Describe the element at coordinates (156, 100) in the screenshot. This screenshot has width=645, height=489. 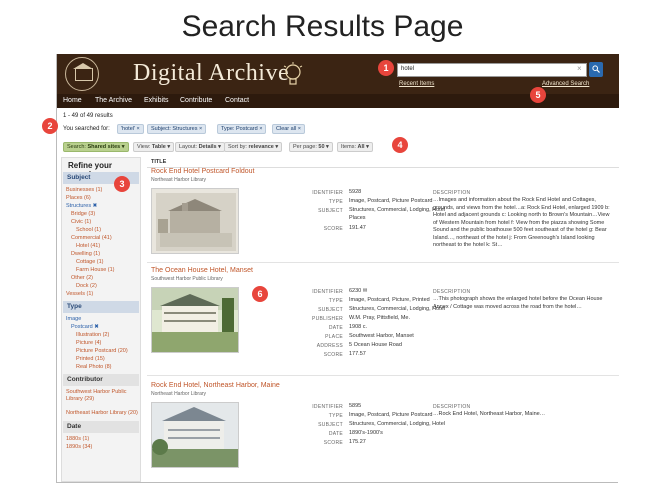
I see `nav-exhibits: Exhibits` at that location.